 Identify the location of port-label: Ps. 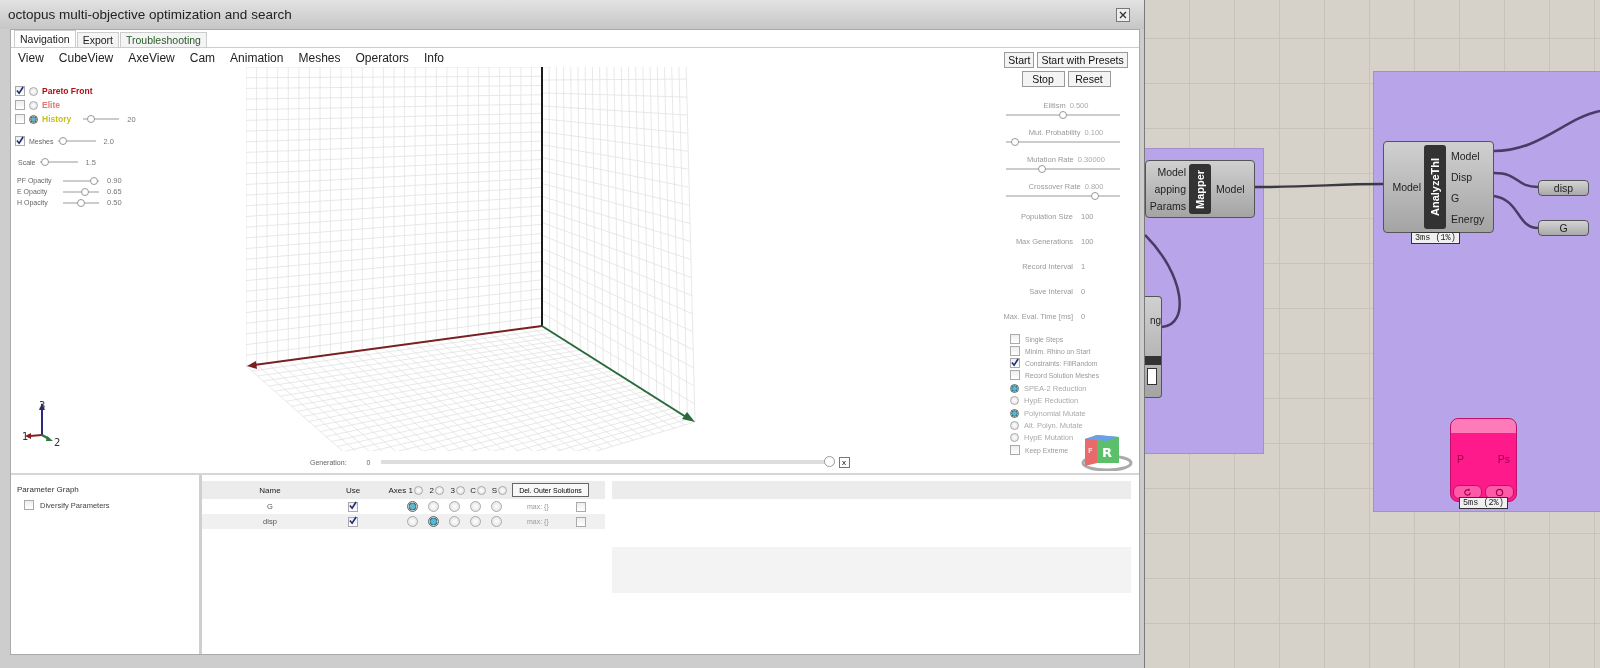
(1503, 459).